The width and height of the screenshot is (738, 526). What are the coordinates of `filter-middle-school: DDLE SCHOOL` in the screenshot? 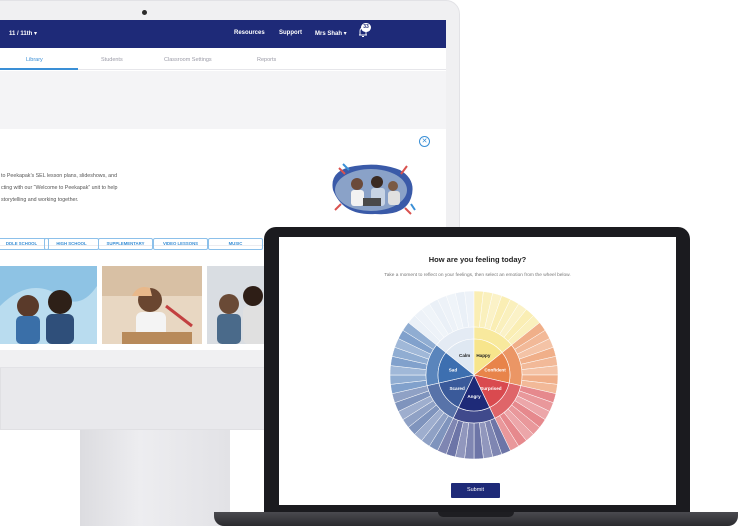 It's located at (24, 244).